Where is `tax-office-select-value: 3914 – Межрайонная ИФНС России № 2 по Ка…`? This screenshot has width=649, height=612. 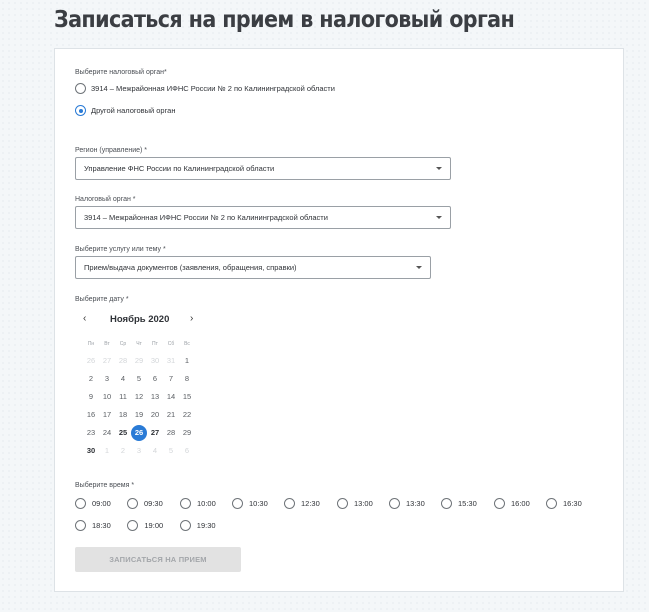 tax-office-select-value: 3914 – Межрайонная ИФНС России № 2 по Ка… is located at coordinates (206, 217).